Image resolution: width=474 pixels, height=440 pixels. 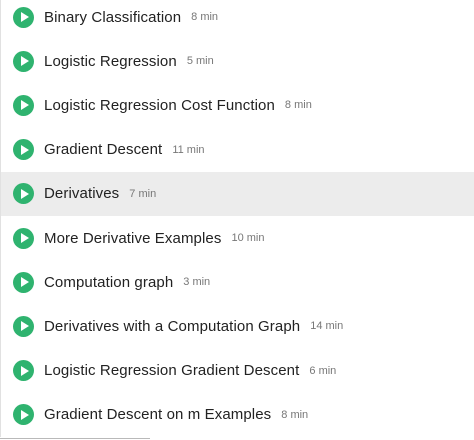 I want to click on lesson-duration: 5 min, so click(x=200, y=61).